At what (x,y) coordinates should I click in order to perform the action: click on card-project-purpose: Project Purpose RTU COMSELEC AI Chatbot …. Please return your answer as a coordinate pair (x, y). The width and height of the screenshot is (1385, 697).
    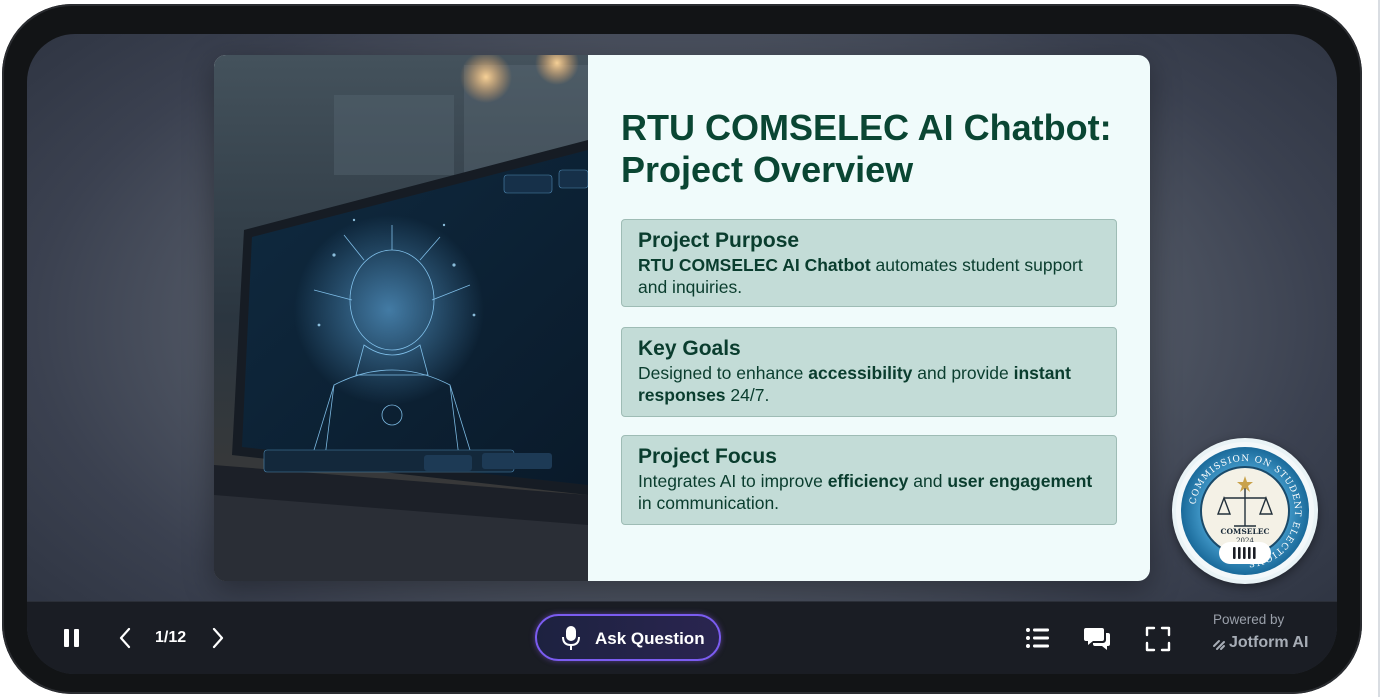
    Looking at the image, I should click on (869, 263).